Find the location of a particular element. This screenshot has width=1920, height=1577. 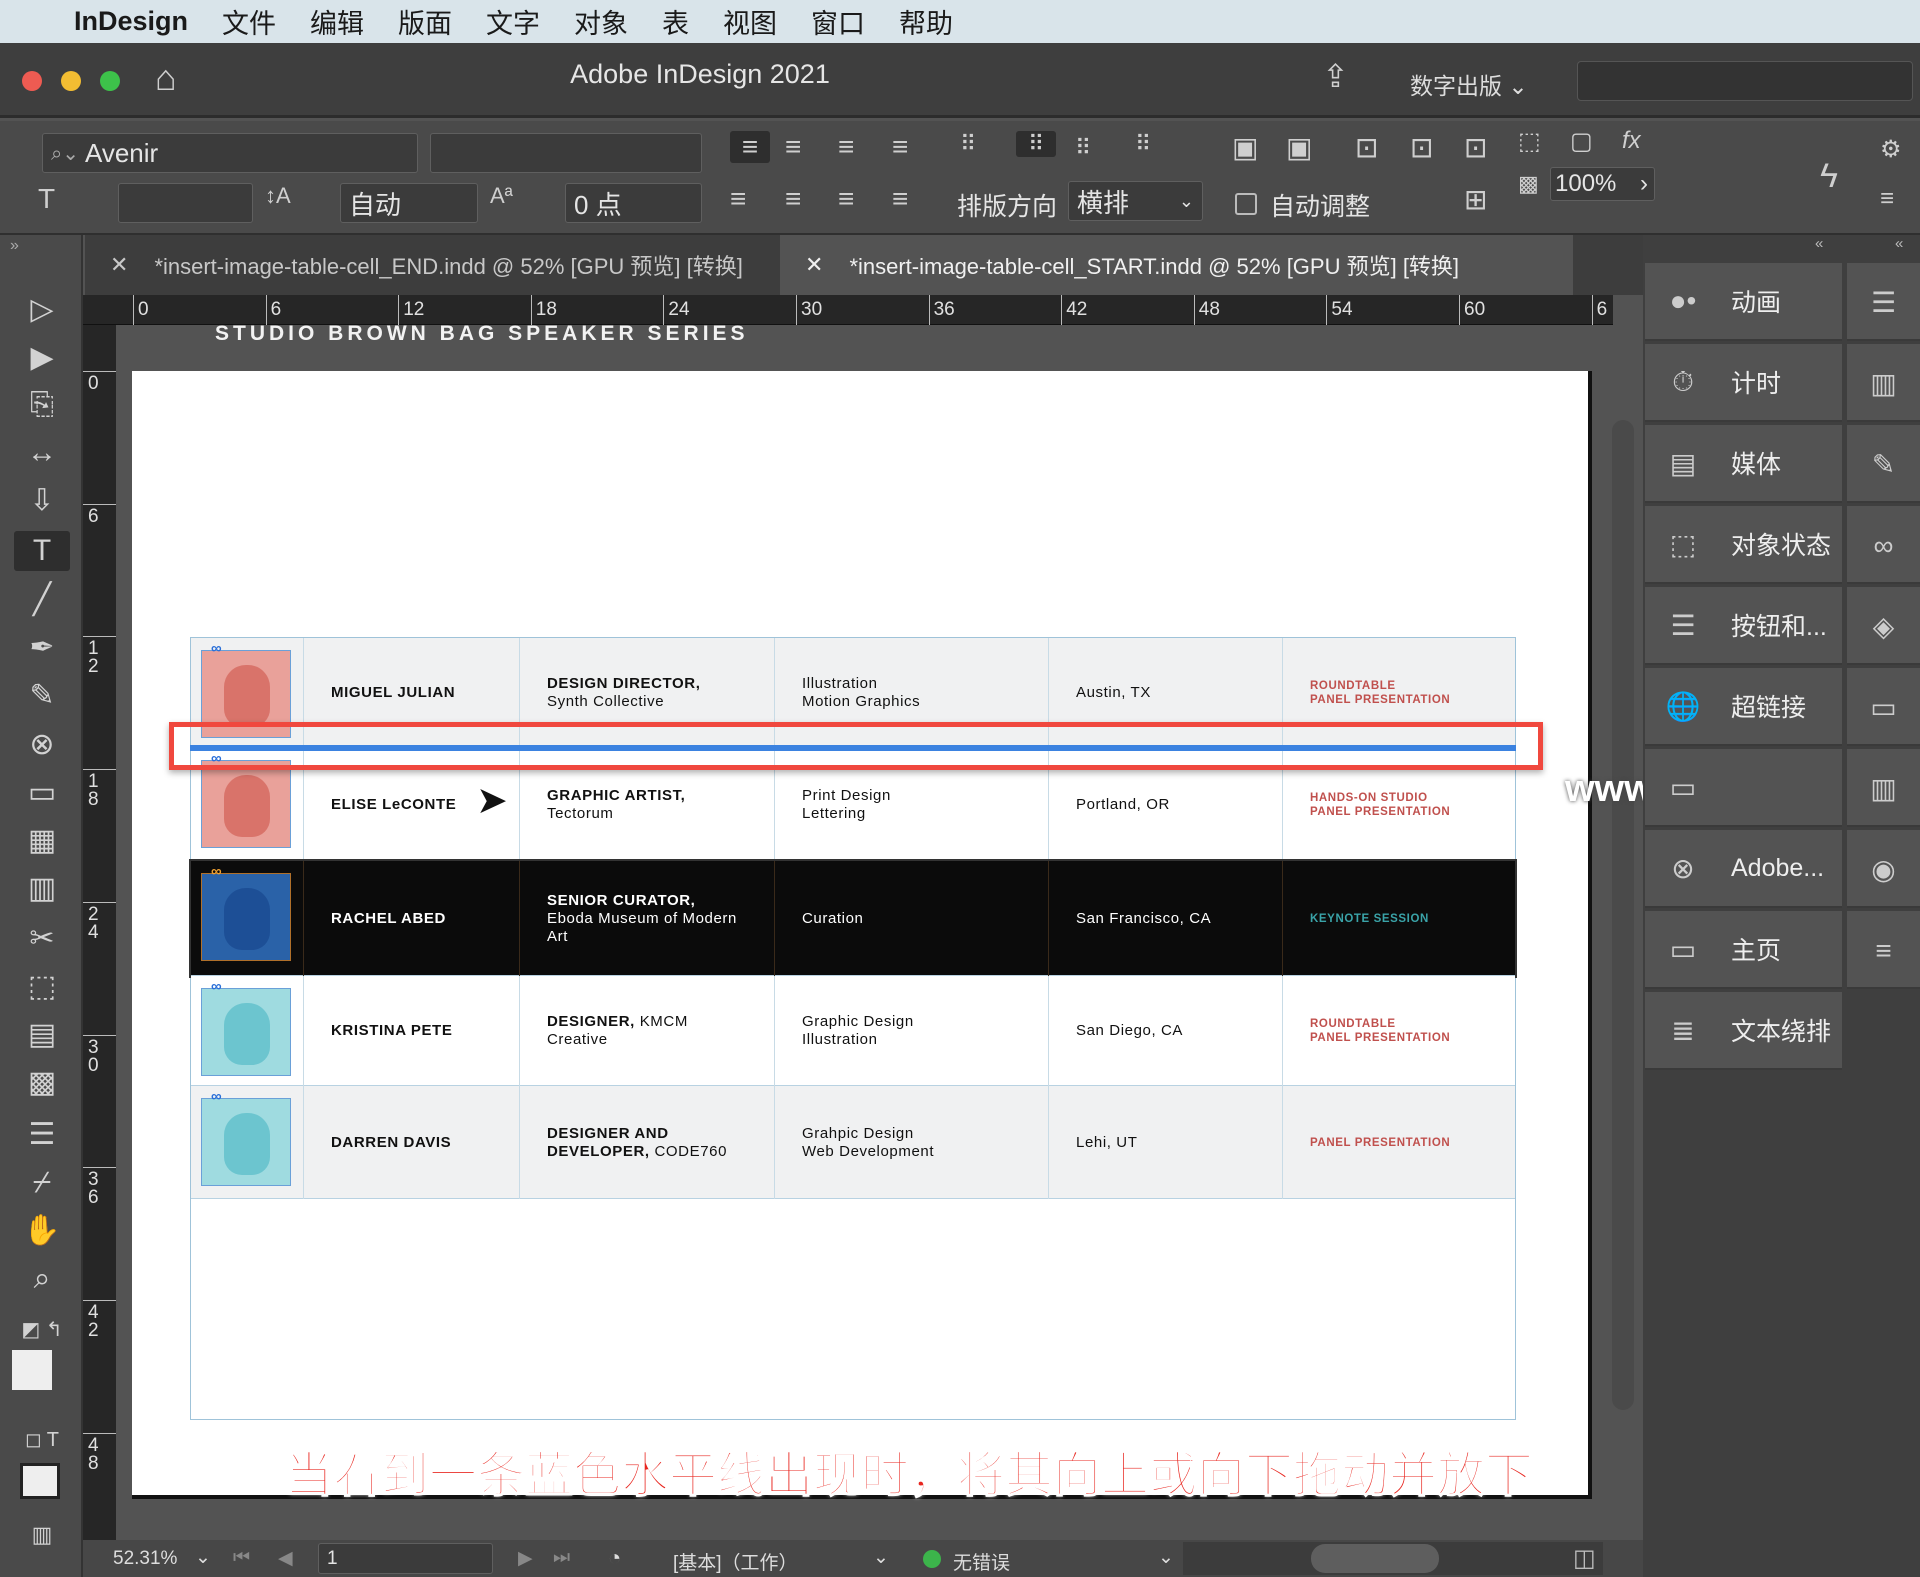

panel-text-wrap: ≣ 文本绕排 is located at coordinates (1743, 1031).